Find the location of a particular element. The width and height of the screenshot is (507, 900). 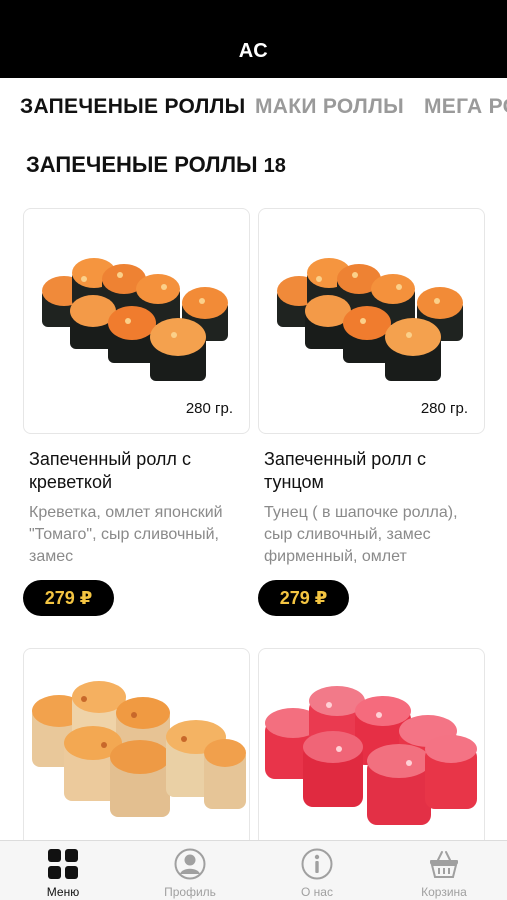

nav-menu: Меню is located at coordinates (63, 870).